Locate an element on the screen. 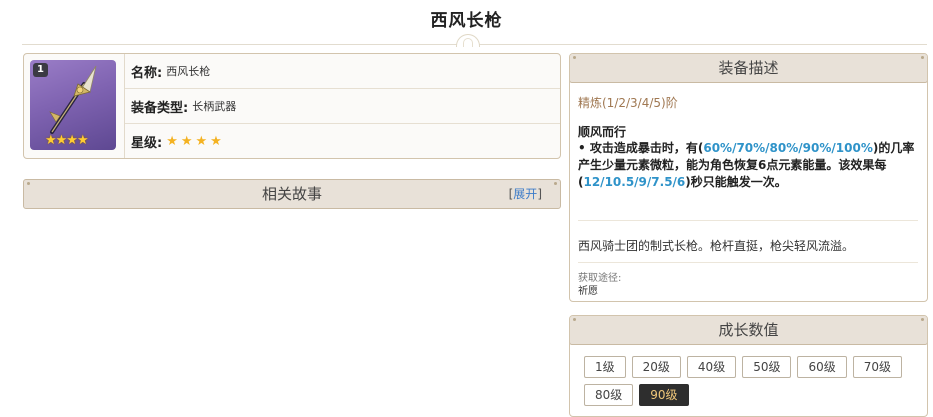 Image resolution: width=933 pixels, height=417 pixels. level-button: 80级 is located at coordinates (609, 395).